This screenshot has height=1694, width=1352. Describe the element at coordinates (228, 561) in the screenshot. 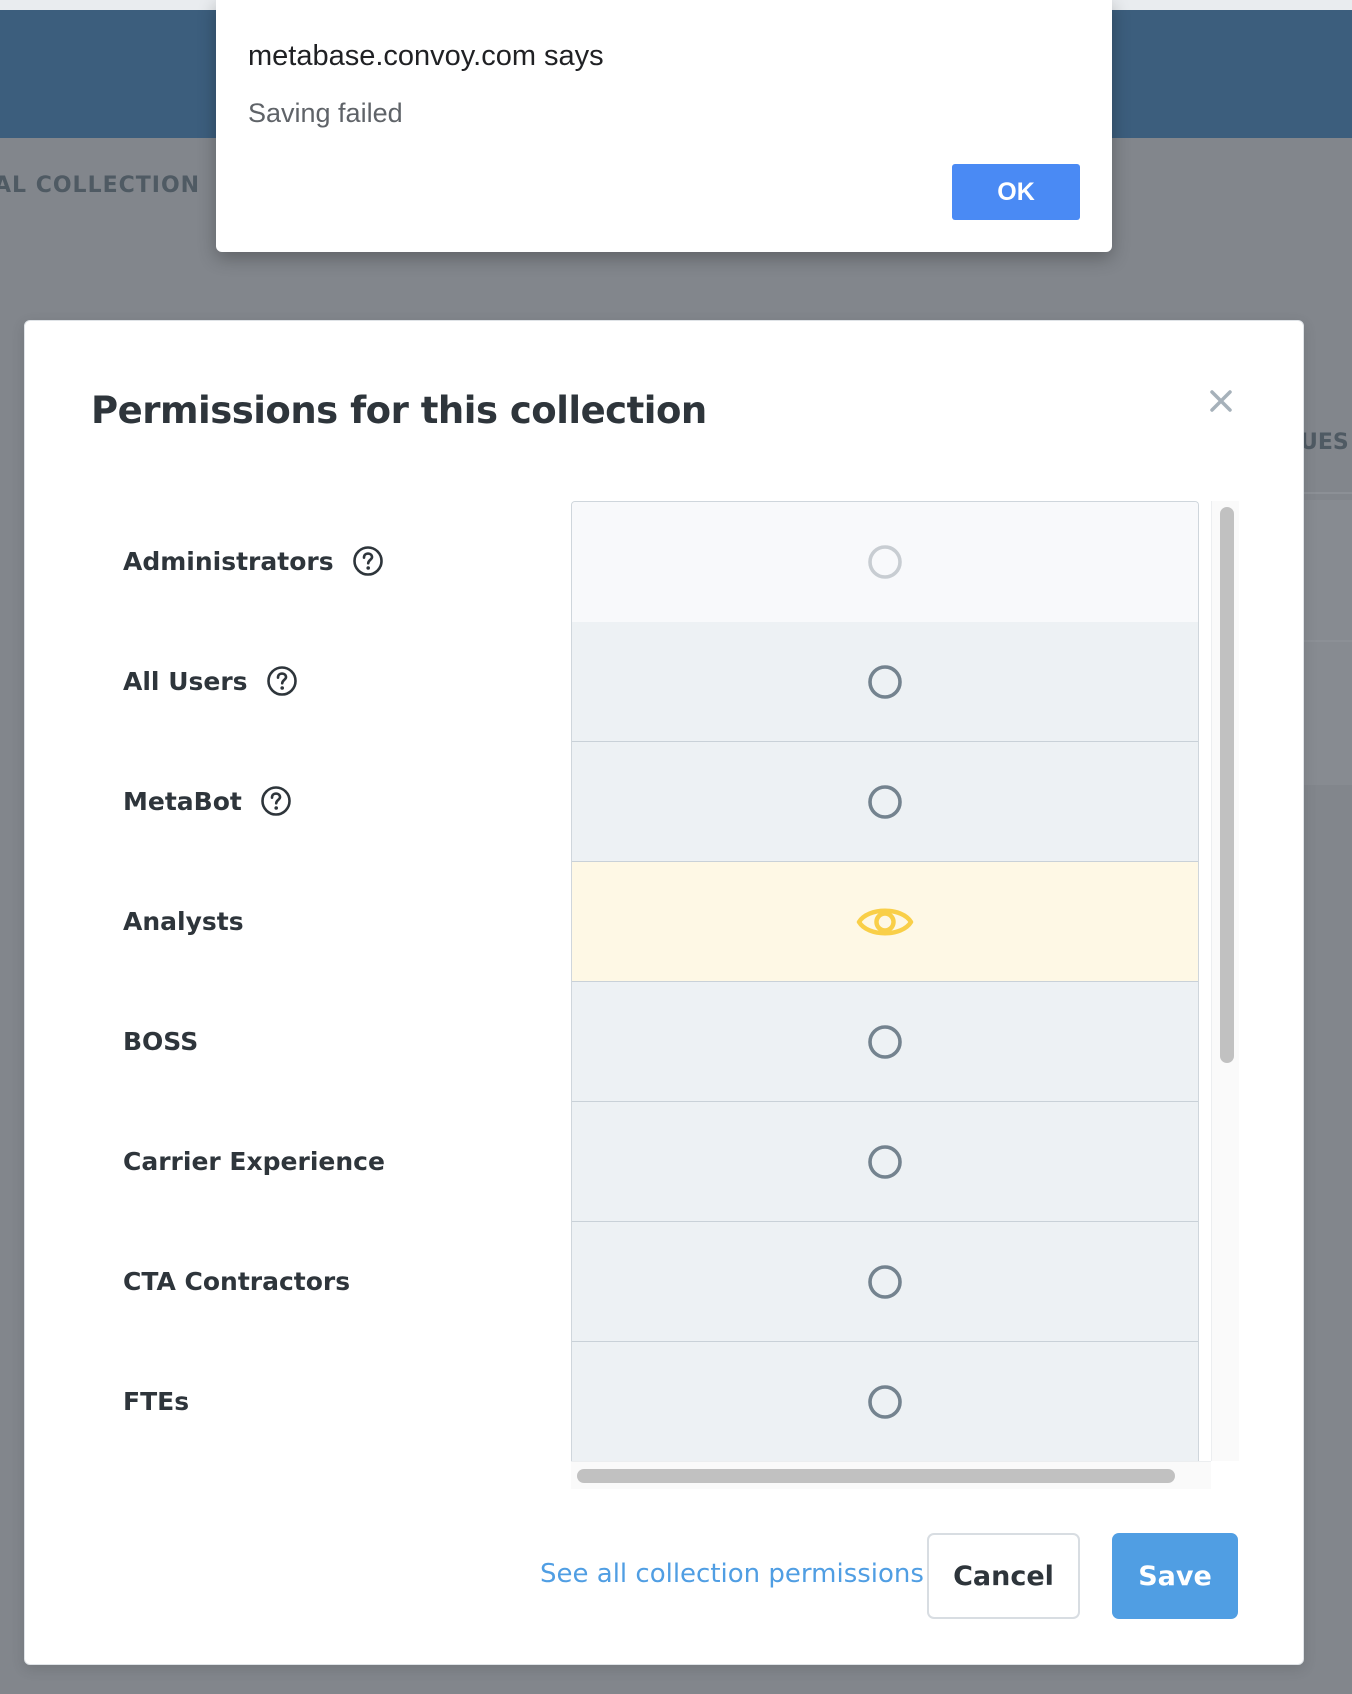

I see `group-label: Administrators` at that location.